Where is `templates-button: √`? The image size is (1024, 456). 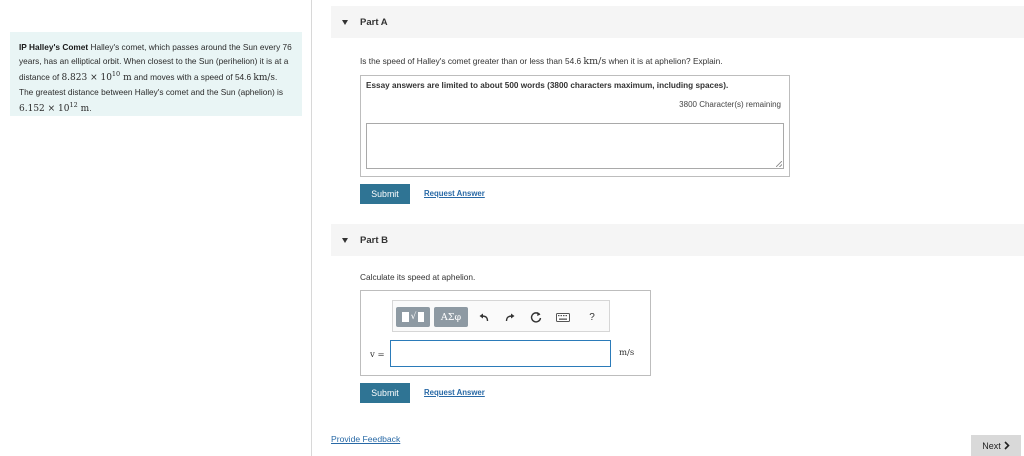 templates-button: √ is located at coordinates (413, 317).